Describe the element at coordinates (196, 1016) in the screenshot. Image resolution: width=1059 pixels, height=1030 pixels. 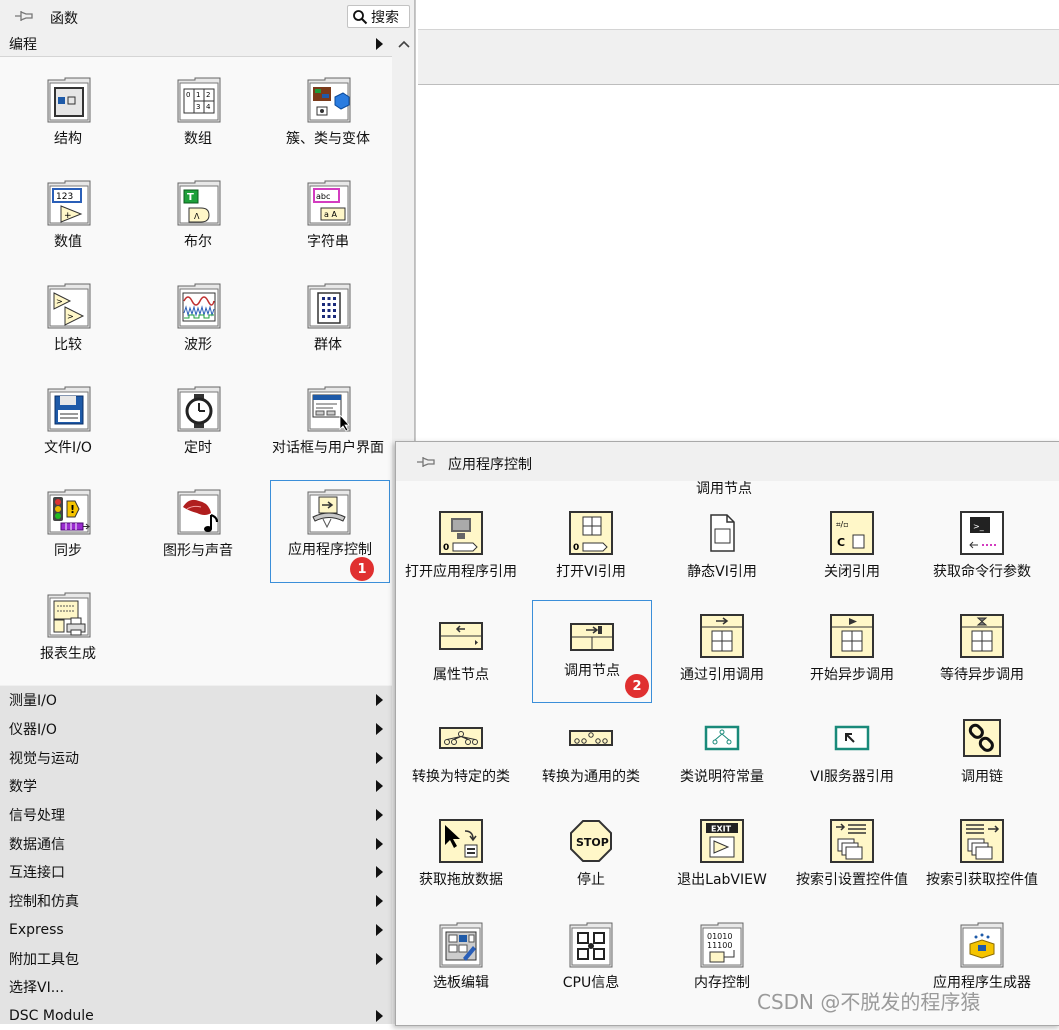
I see `category-dsc-module: DSC Module` at that location.